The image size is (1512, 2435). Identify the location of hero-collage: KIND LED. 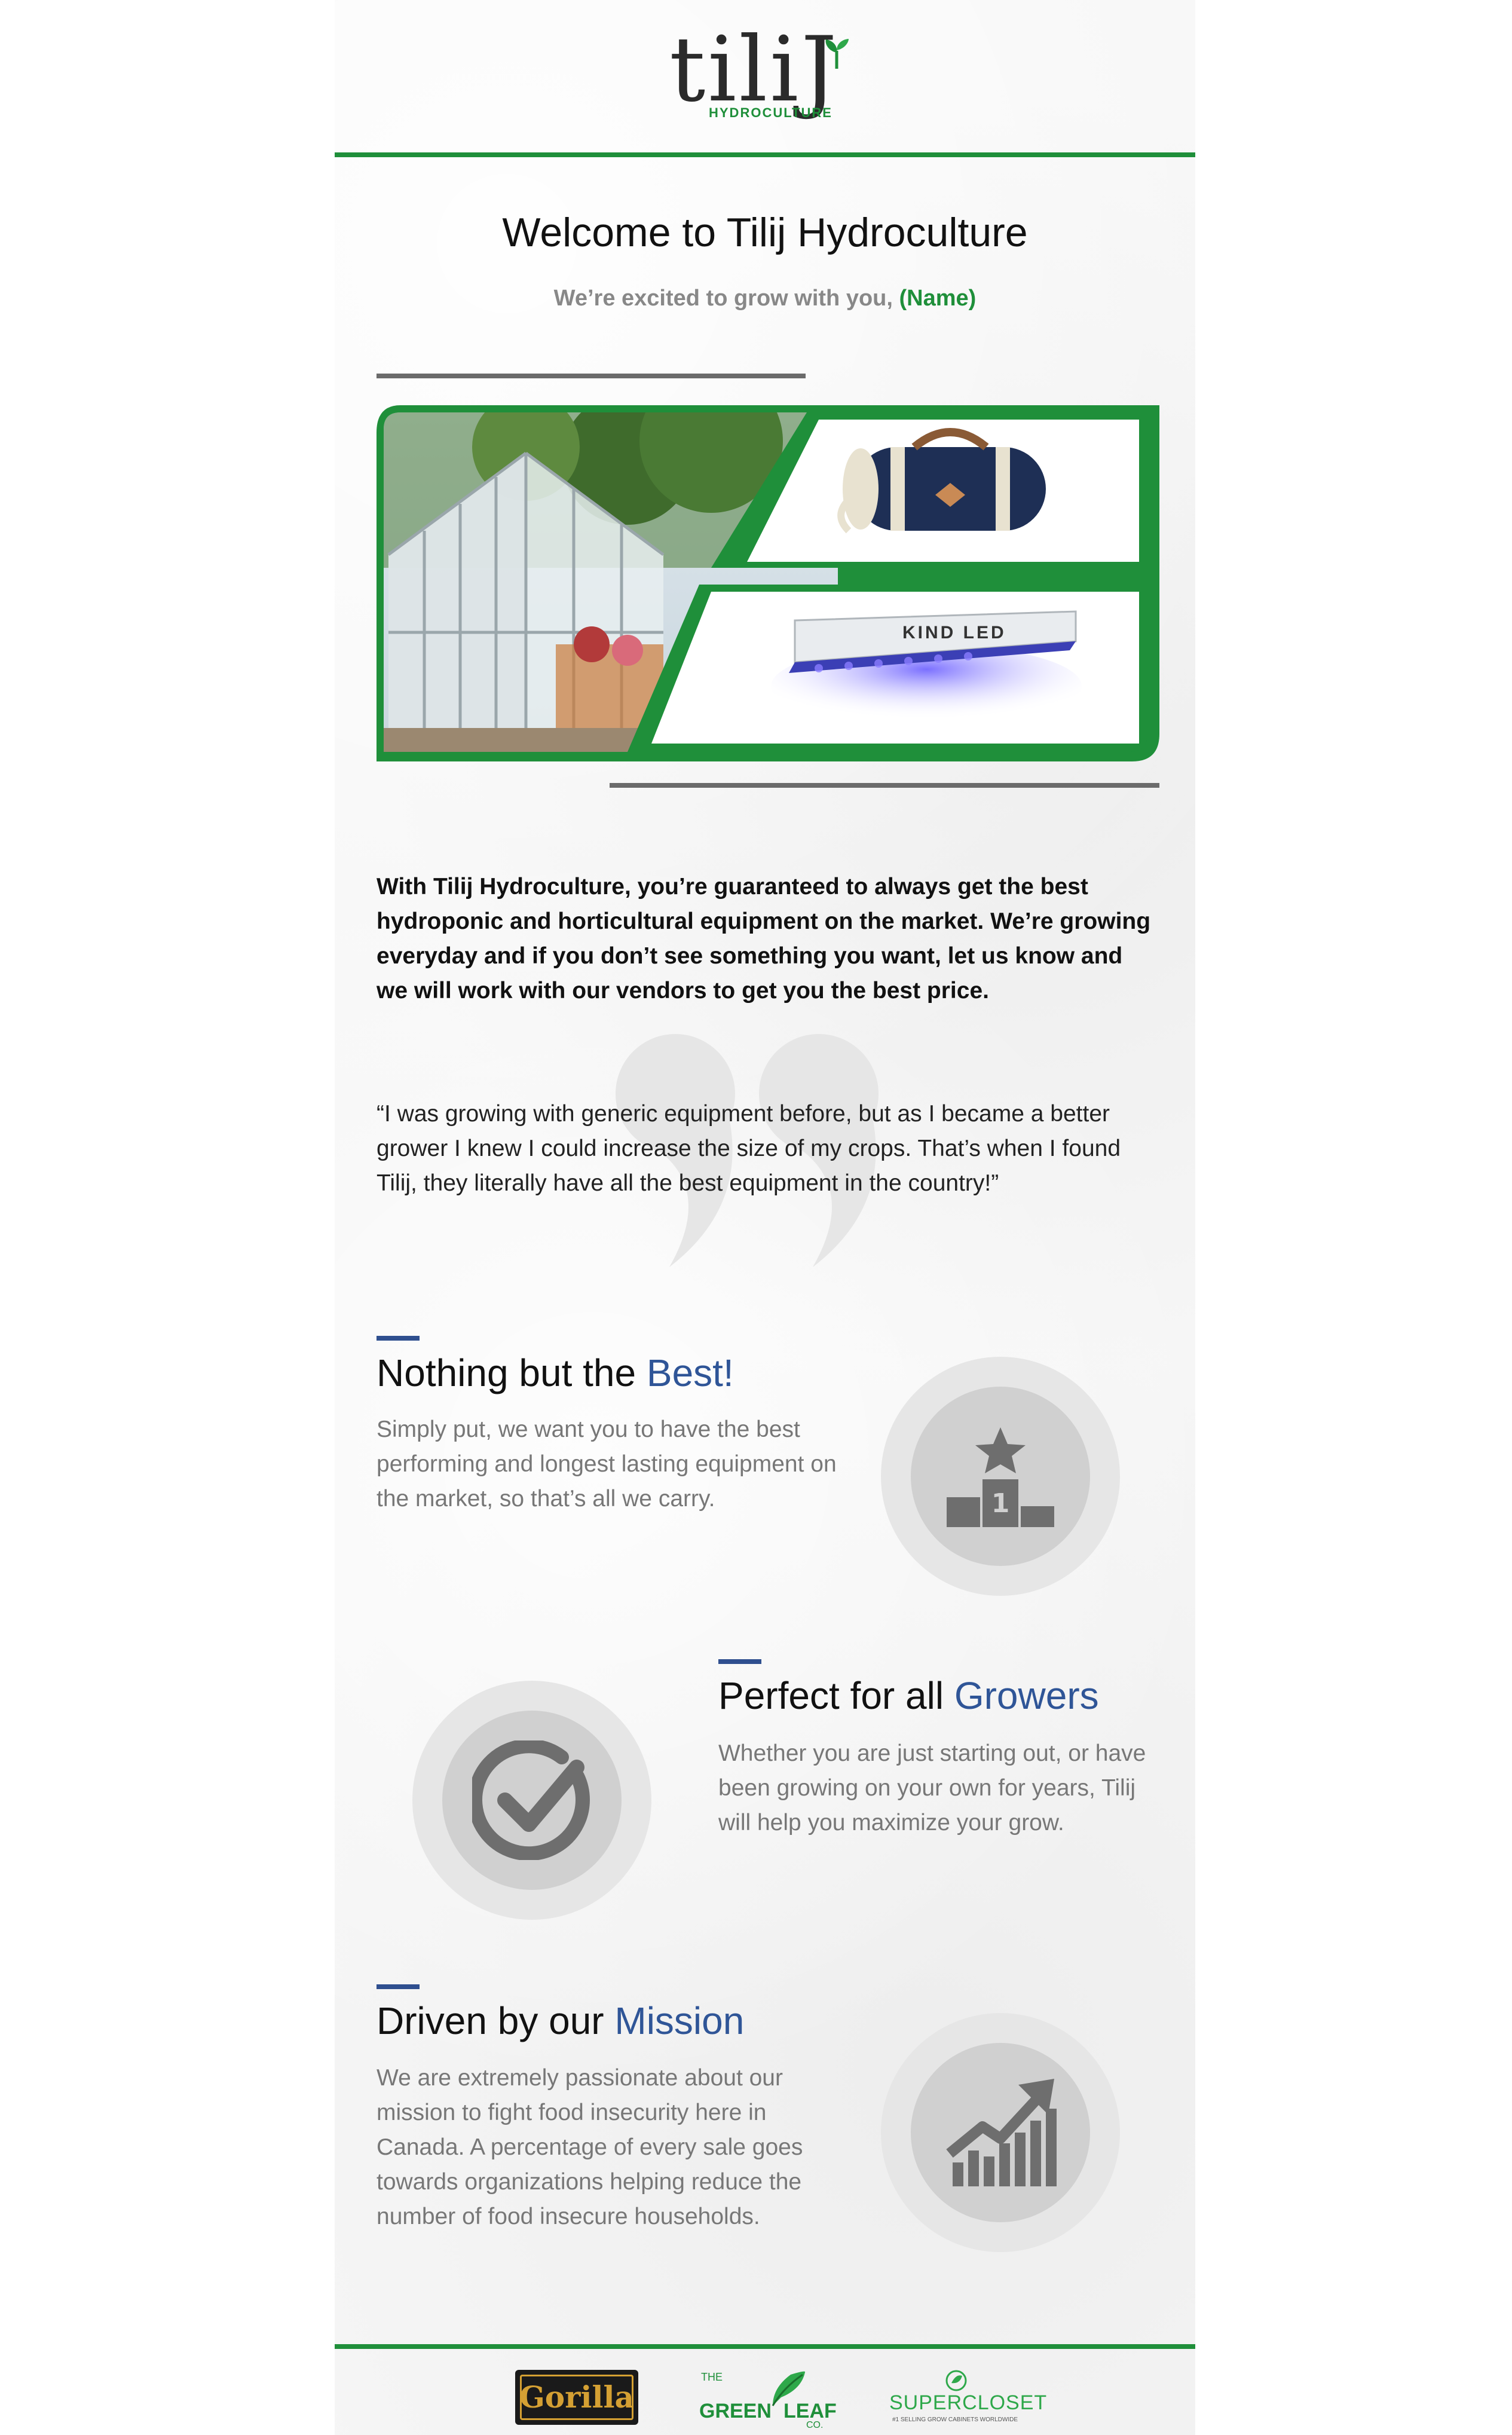
(768, 583).